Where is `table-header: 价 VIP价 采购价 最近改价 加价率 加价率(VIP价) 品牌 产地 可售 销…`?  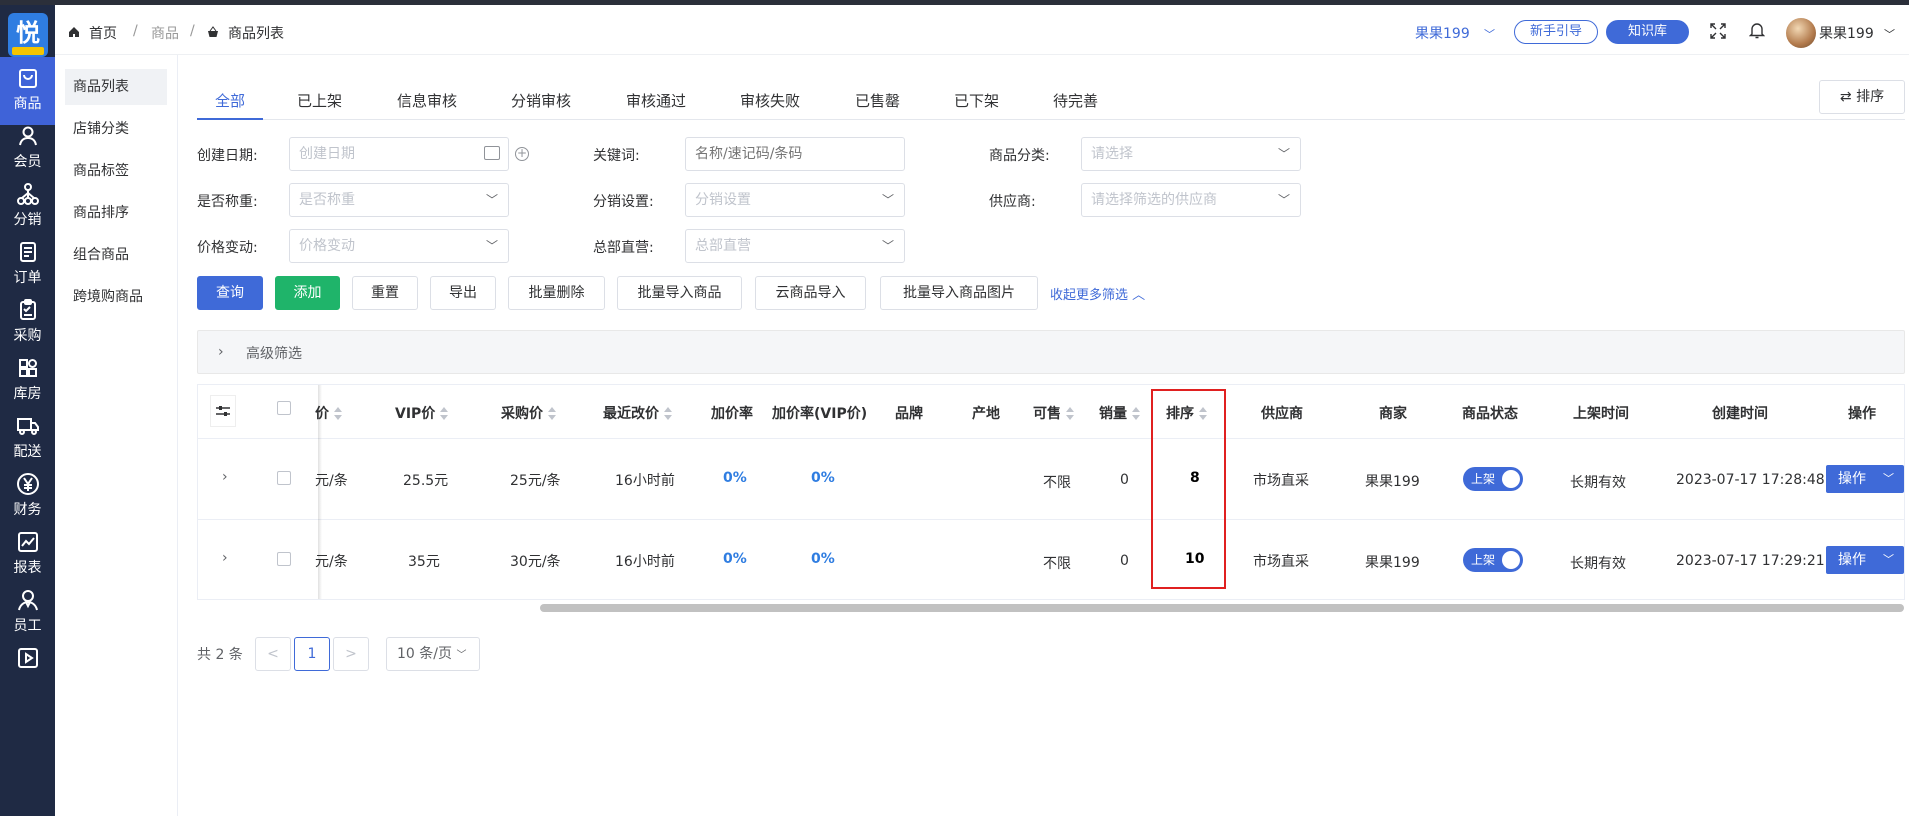 table-header: 价 VIP价 采购价 最近改价 加价率 加价率(VIP价) 品牌 产地 可售 销… is located at coordinates (1051, 412).